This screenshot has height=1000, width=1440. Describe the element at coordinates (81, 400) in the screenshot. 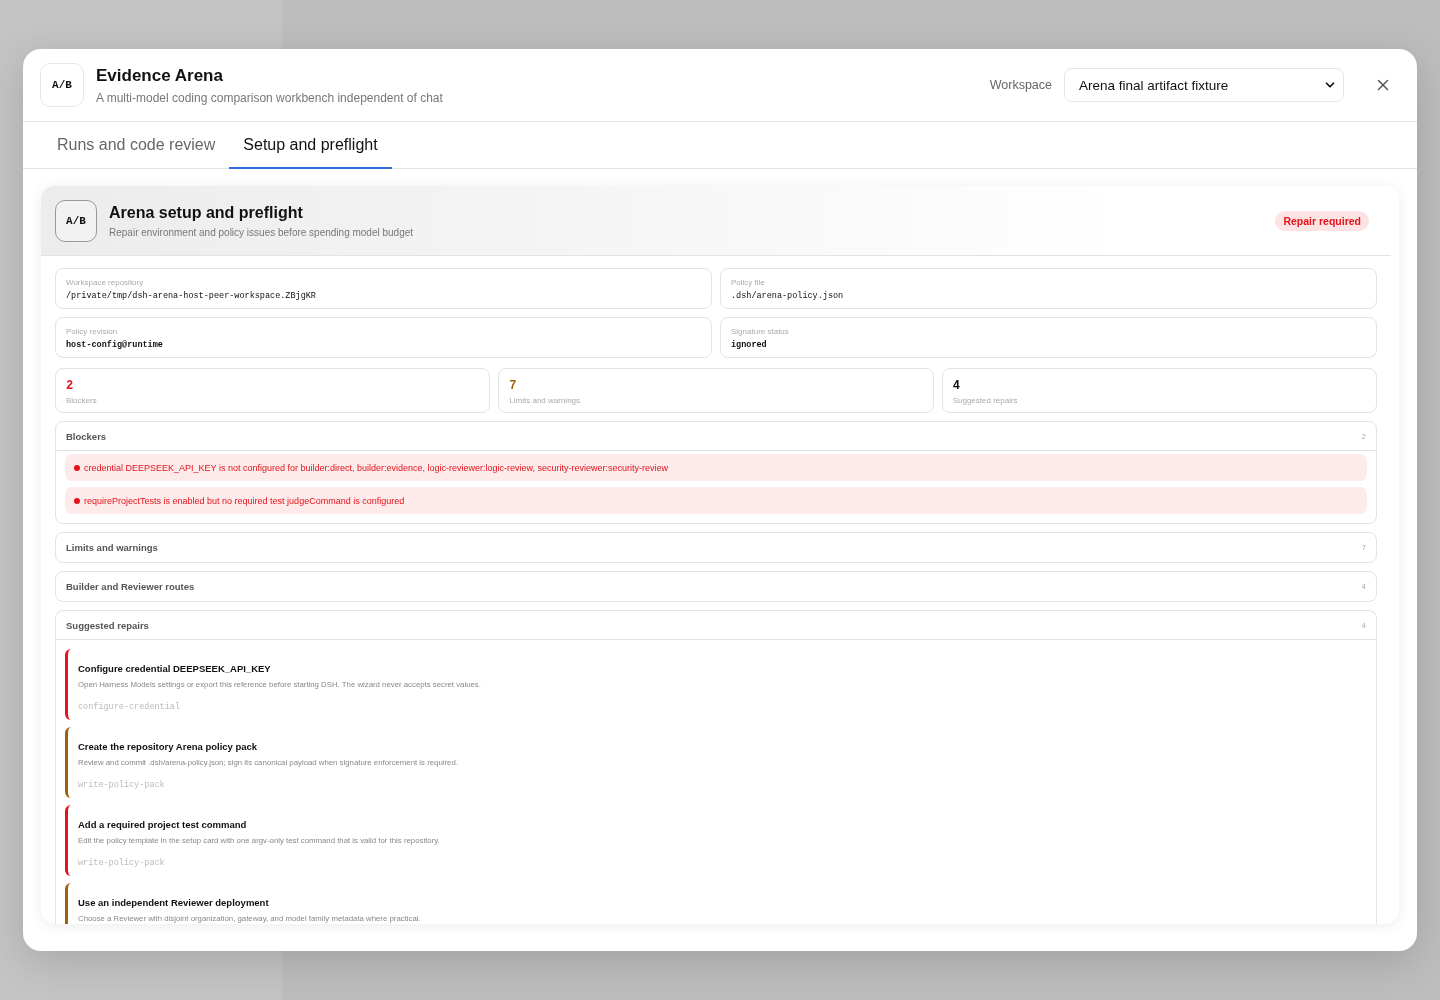

I see `stat-label: Blockers` at that location.